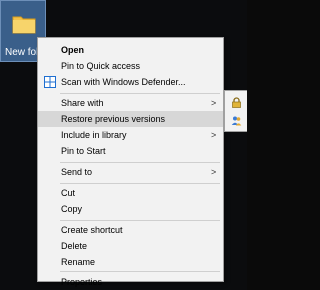 Image resolution: width=320 pixels, height=290 pixels. Describe the element at coordinates (130, 193) in the screenshot. I see `menu-item-cut: Cut` at that location.